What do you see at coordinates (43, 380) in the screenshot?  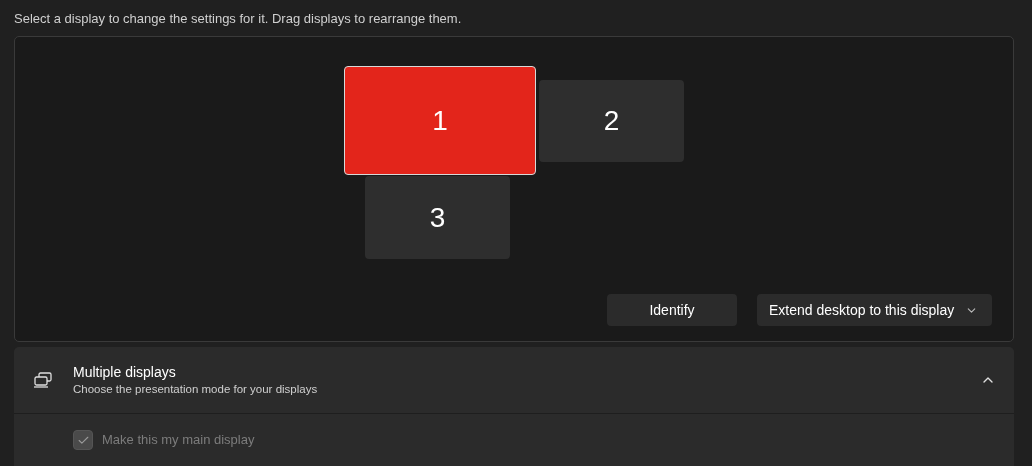 I see `displays-icon` at bounding box center [43, 380].